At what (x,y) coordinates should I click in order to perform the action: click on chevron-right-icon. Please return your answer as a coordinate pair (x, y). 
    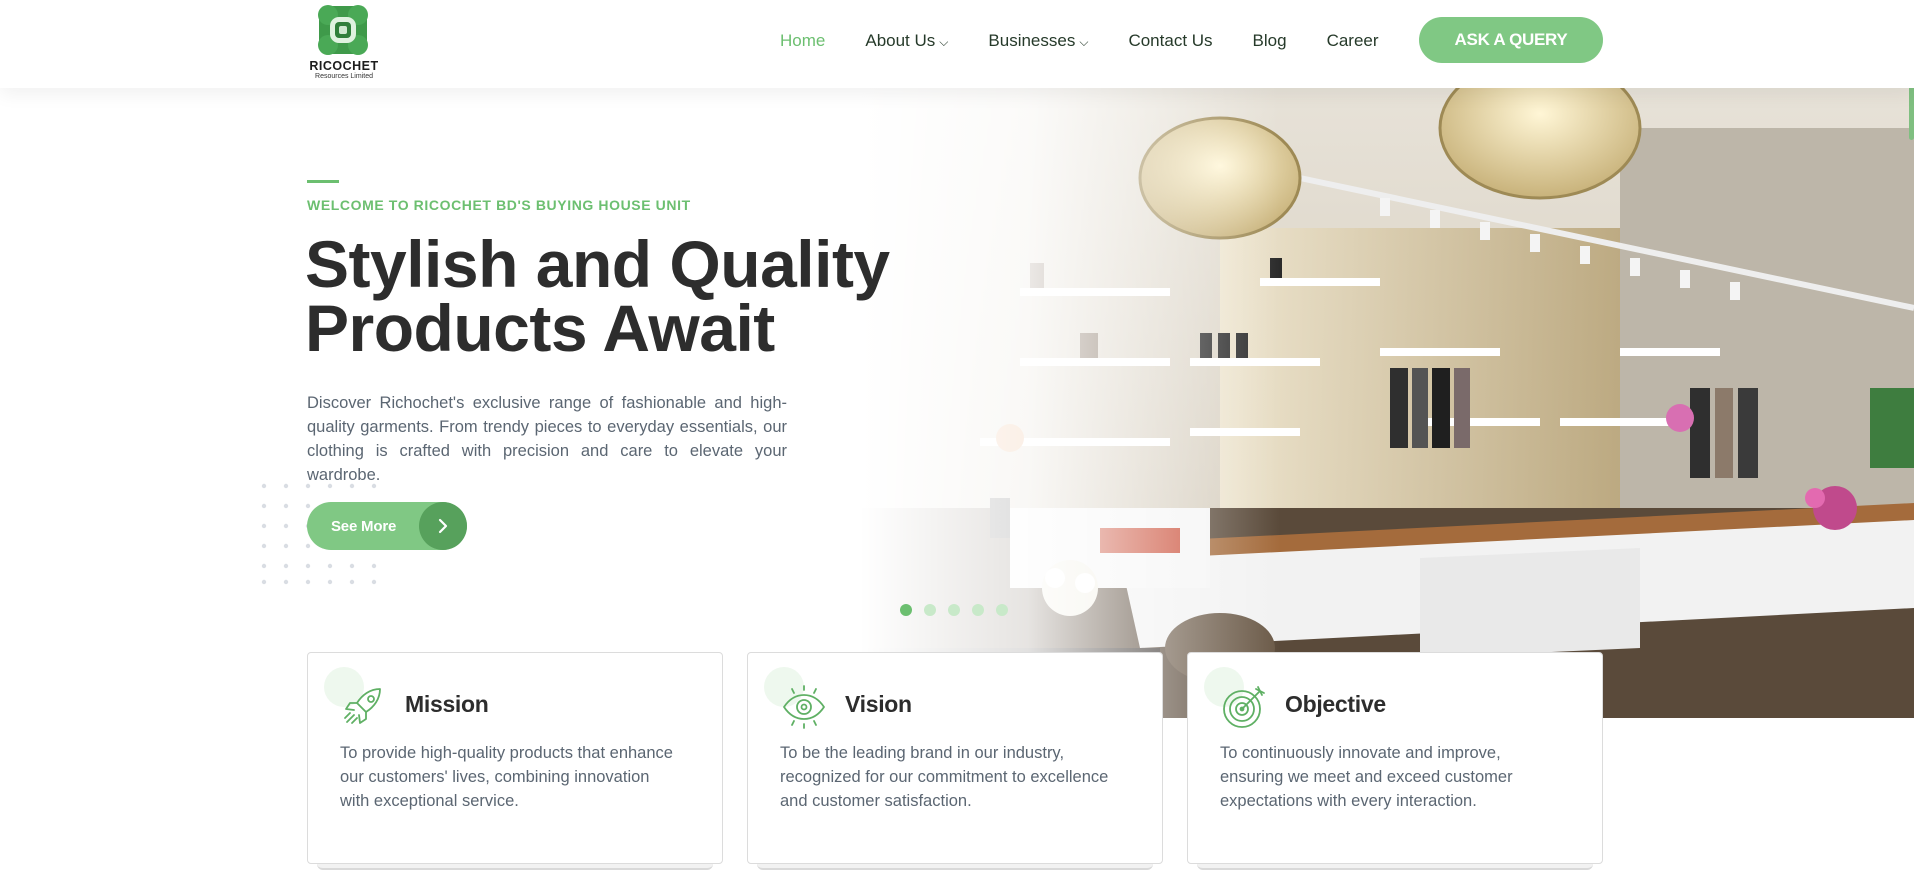
    Looking at the image, I should click on (443, 526).